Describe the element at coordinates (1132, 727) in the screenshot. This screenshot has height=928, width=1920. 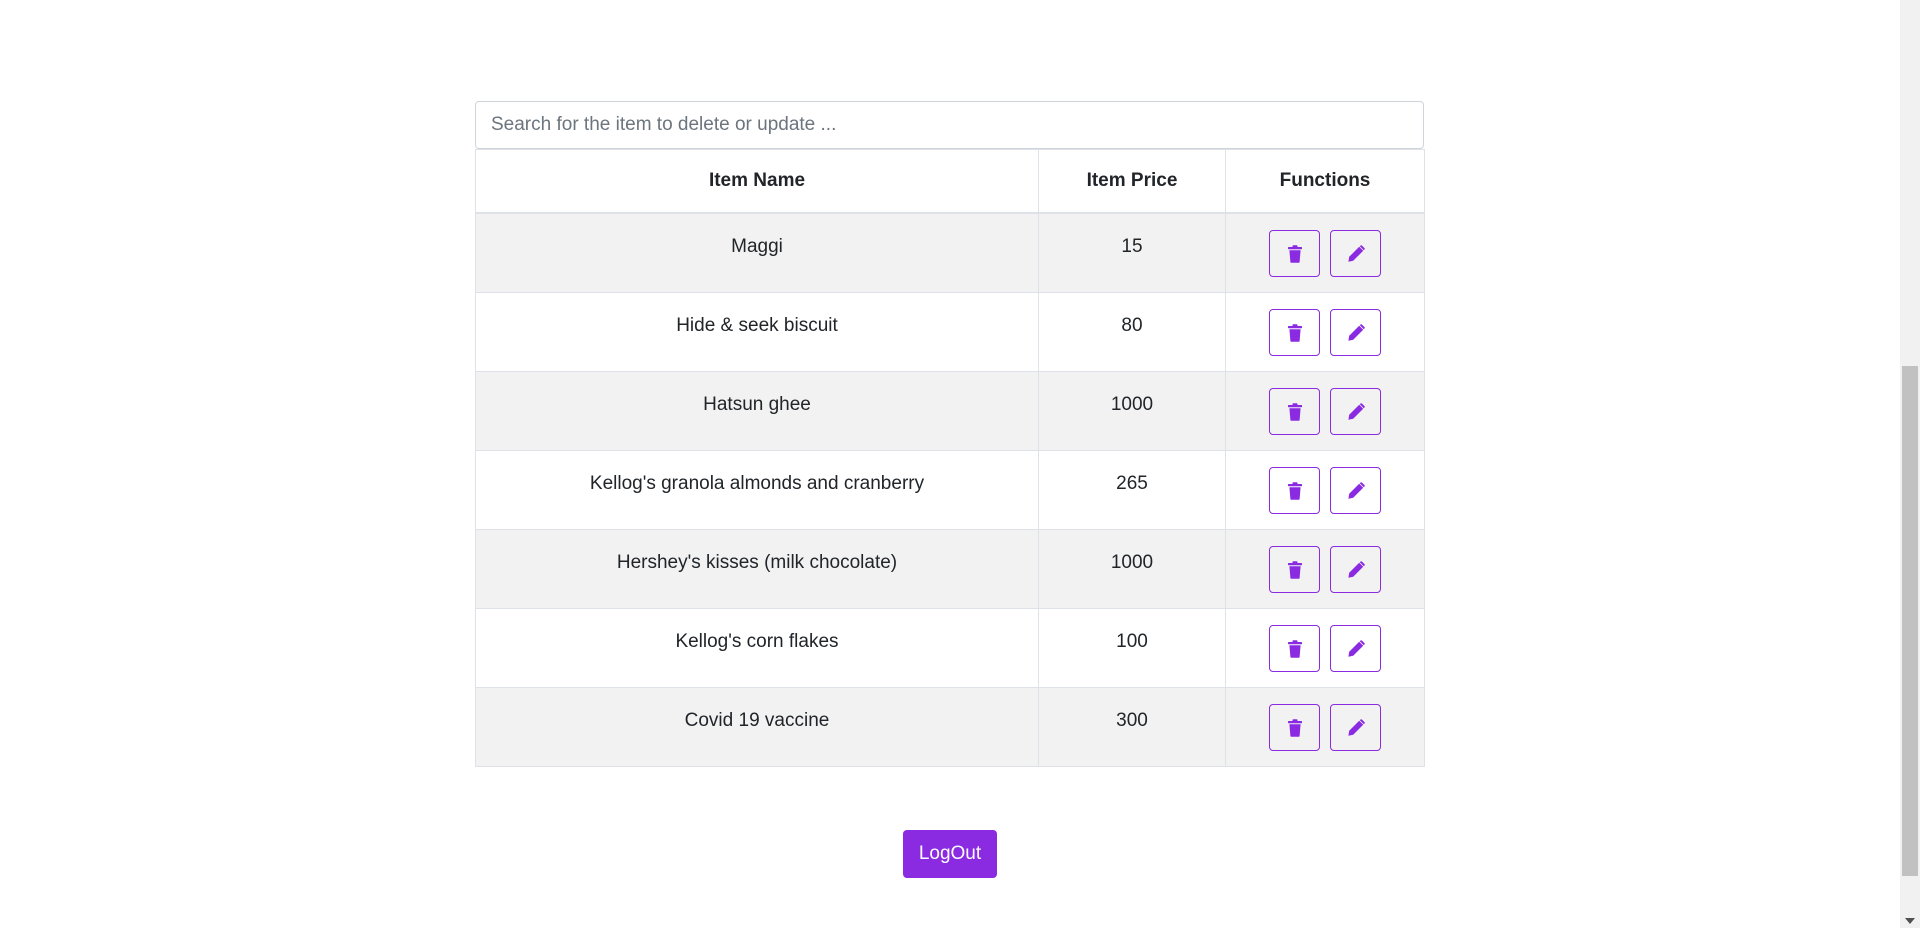
I see `item-price-cell: 300` at that location.